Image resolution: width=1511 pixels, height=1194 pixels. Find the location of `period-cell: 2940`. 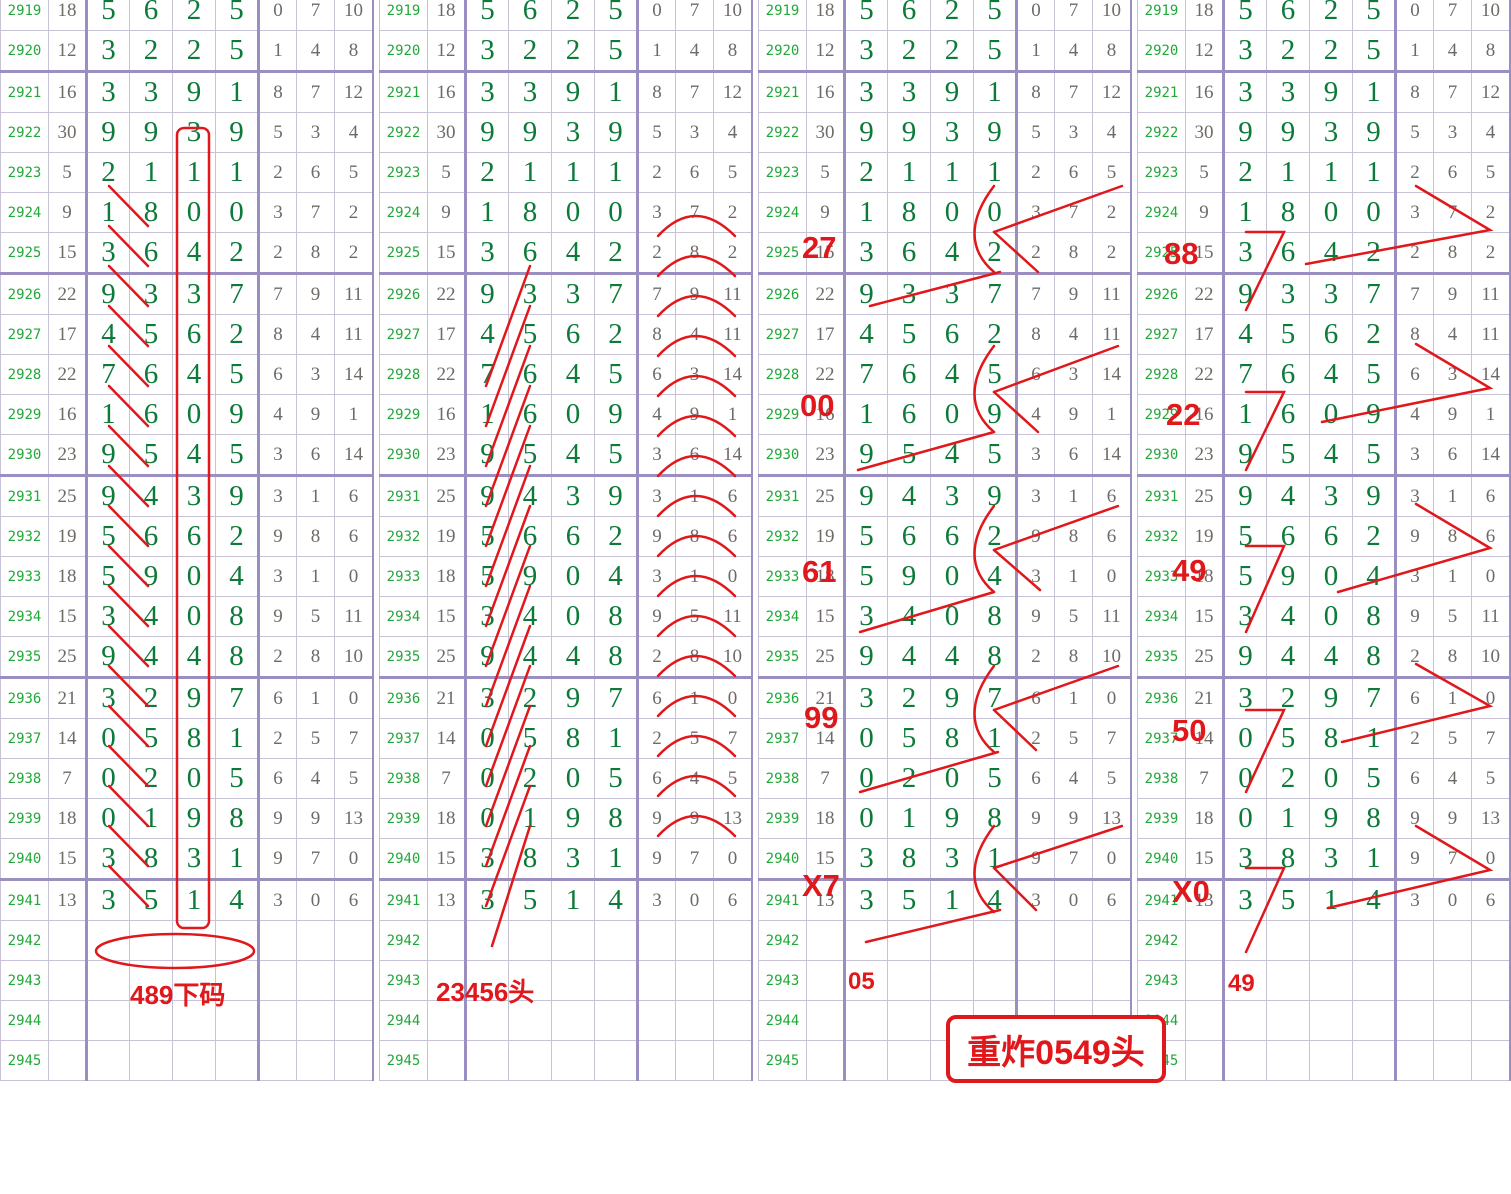

period-cell: 2940 is located at coordinates (403, 859).